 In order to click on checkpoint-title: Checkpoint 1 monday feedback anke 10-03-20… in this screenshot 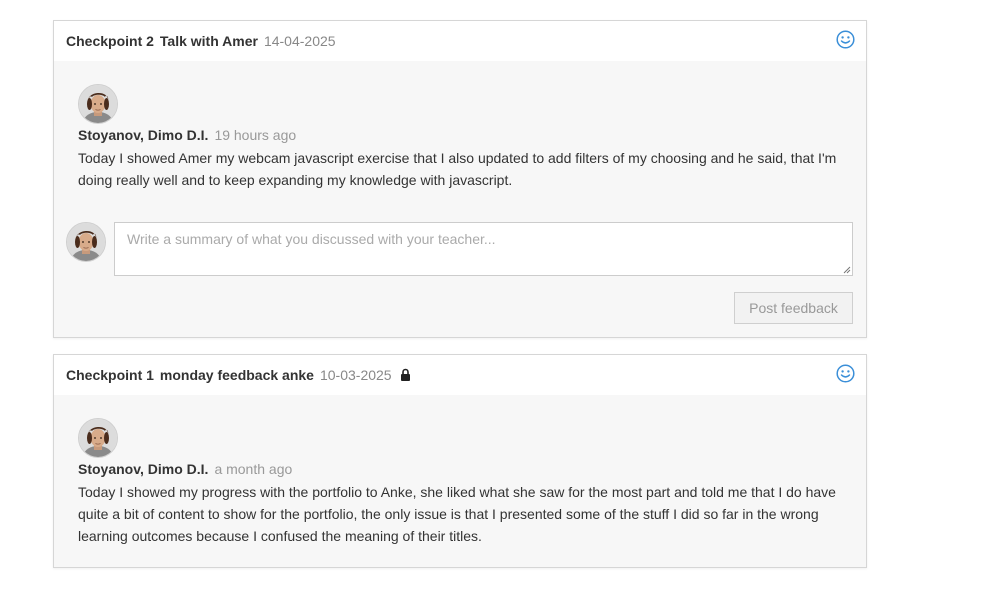, I will do `click(238, 375)`.